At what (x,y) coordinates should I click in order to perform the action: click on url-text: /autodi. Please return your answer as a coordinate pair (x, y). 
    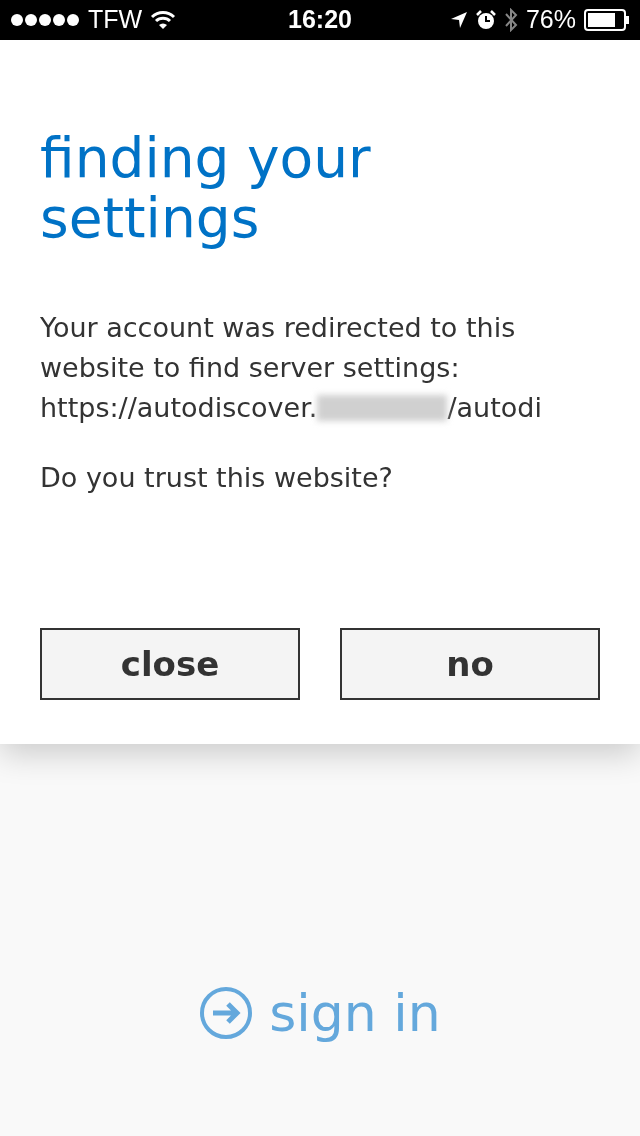
    Looking at the image, I should click on (494, 408).